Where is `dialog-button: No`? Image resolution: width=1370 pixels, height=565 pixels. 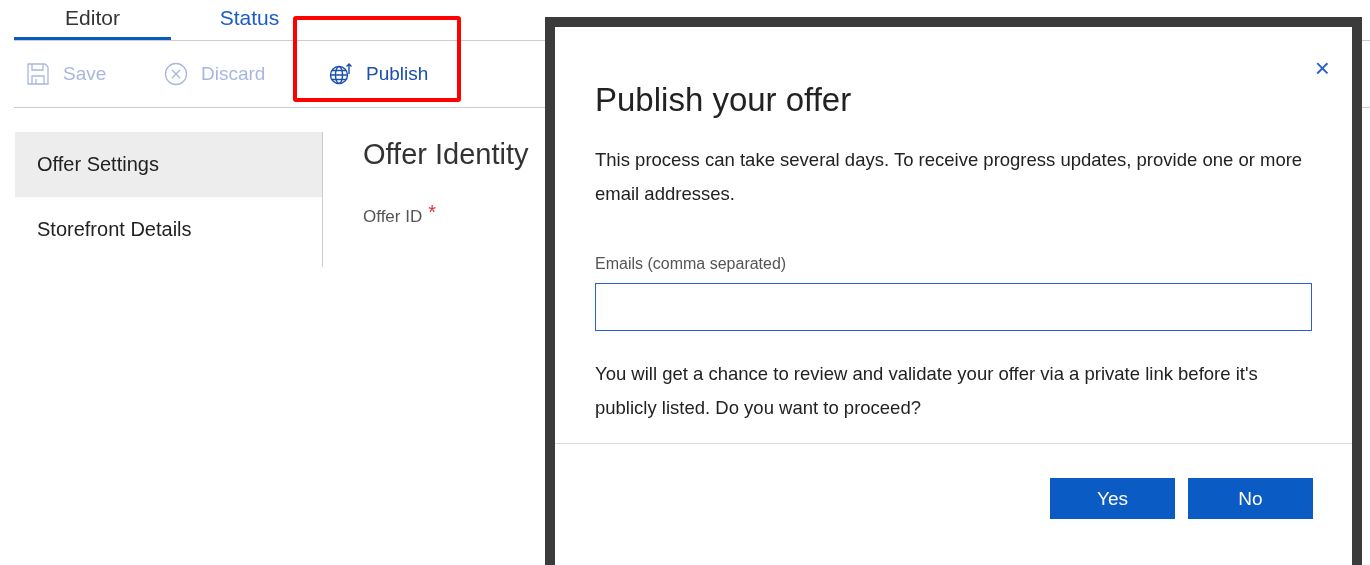
dialog-button: No is located at coordinates (1250, 498).